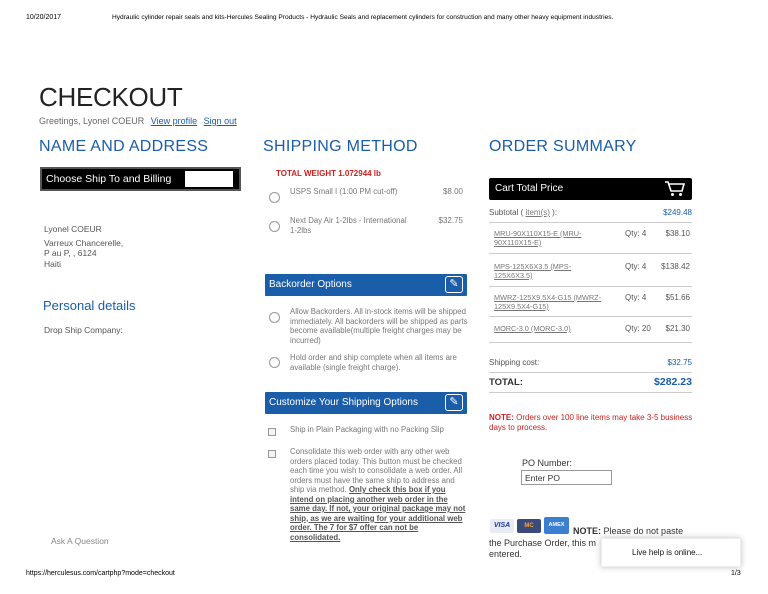 The height and width of the screenshot is (594, 768). I want to click on shipping-option-label: USPS Small I (1:00 PM cut-off), so click(344, 191).